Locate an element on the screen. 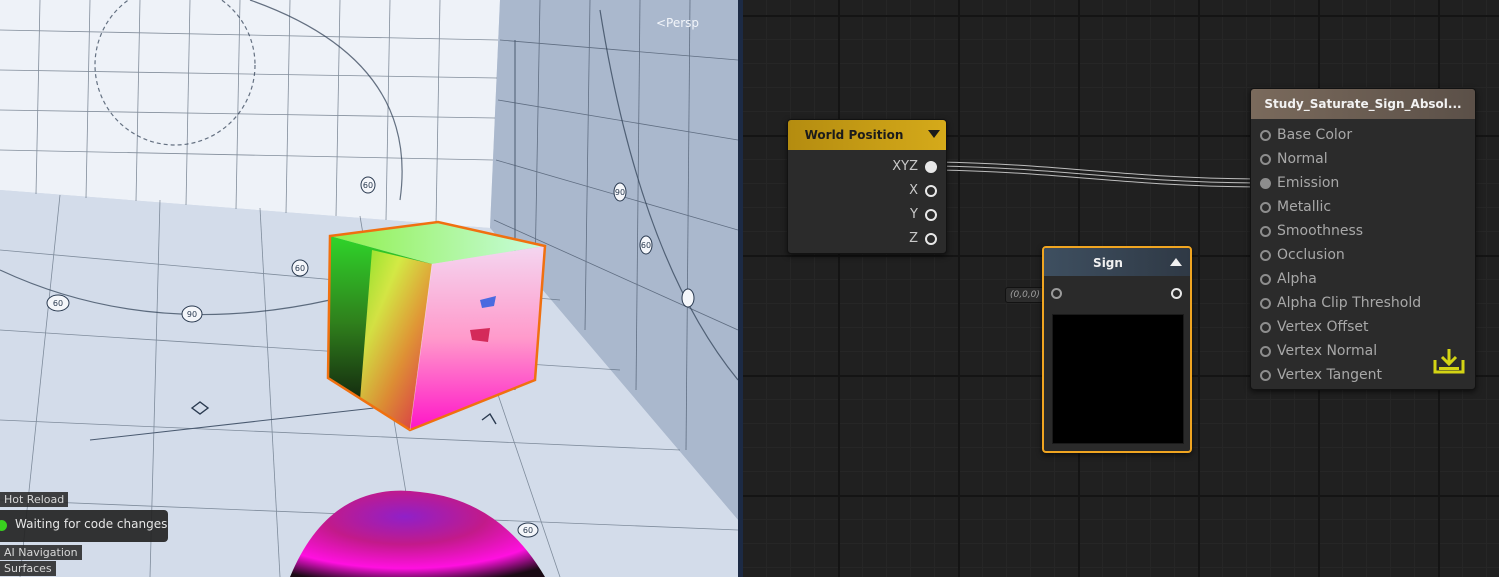 This screenshot has width=1499, height=577. port-label: Emission is located at coordinates (1308, 183).